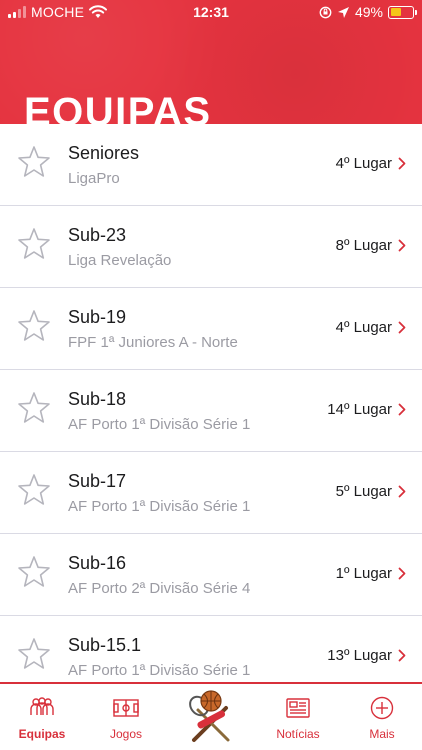 This screenshot has width=422, height=750. I want to click on league-name: LigaPro, so click(94, 178).